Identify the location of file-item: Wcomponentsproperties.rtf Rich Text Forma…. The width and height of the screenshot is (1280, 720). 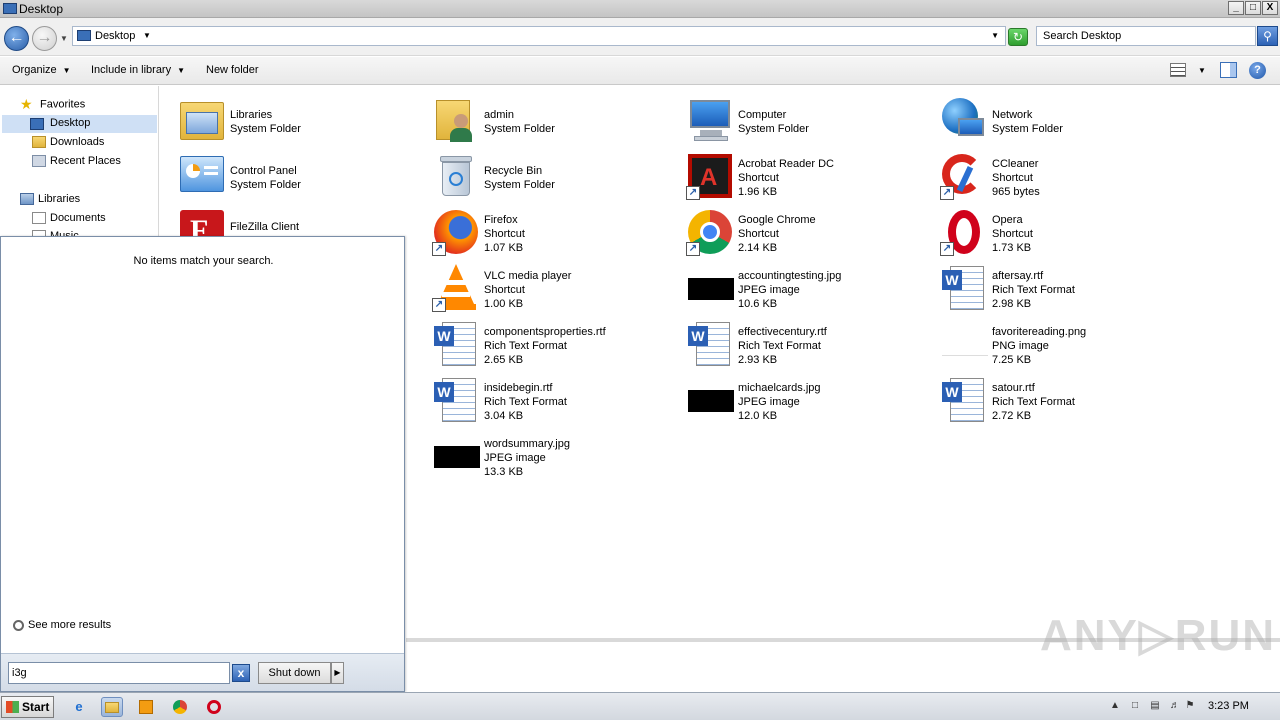
(557, 346).